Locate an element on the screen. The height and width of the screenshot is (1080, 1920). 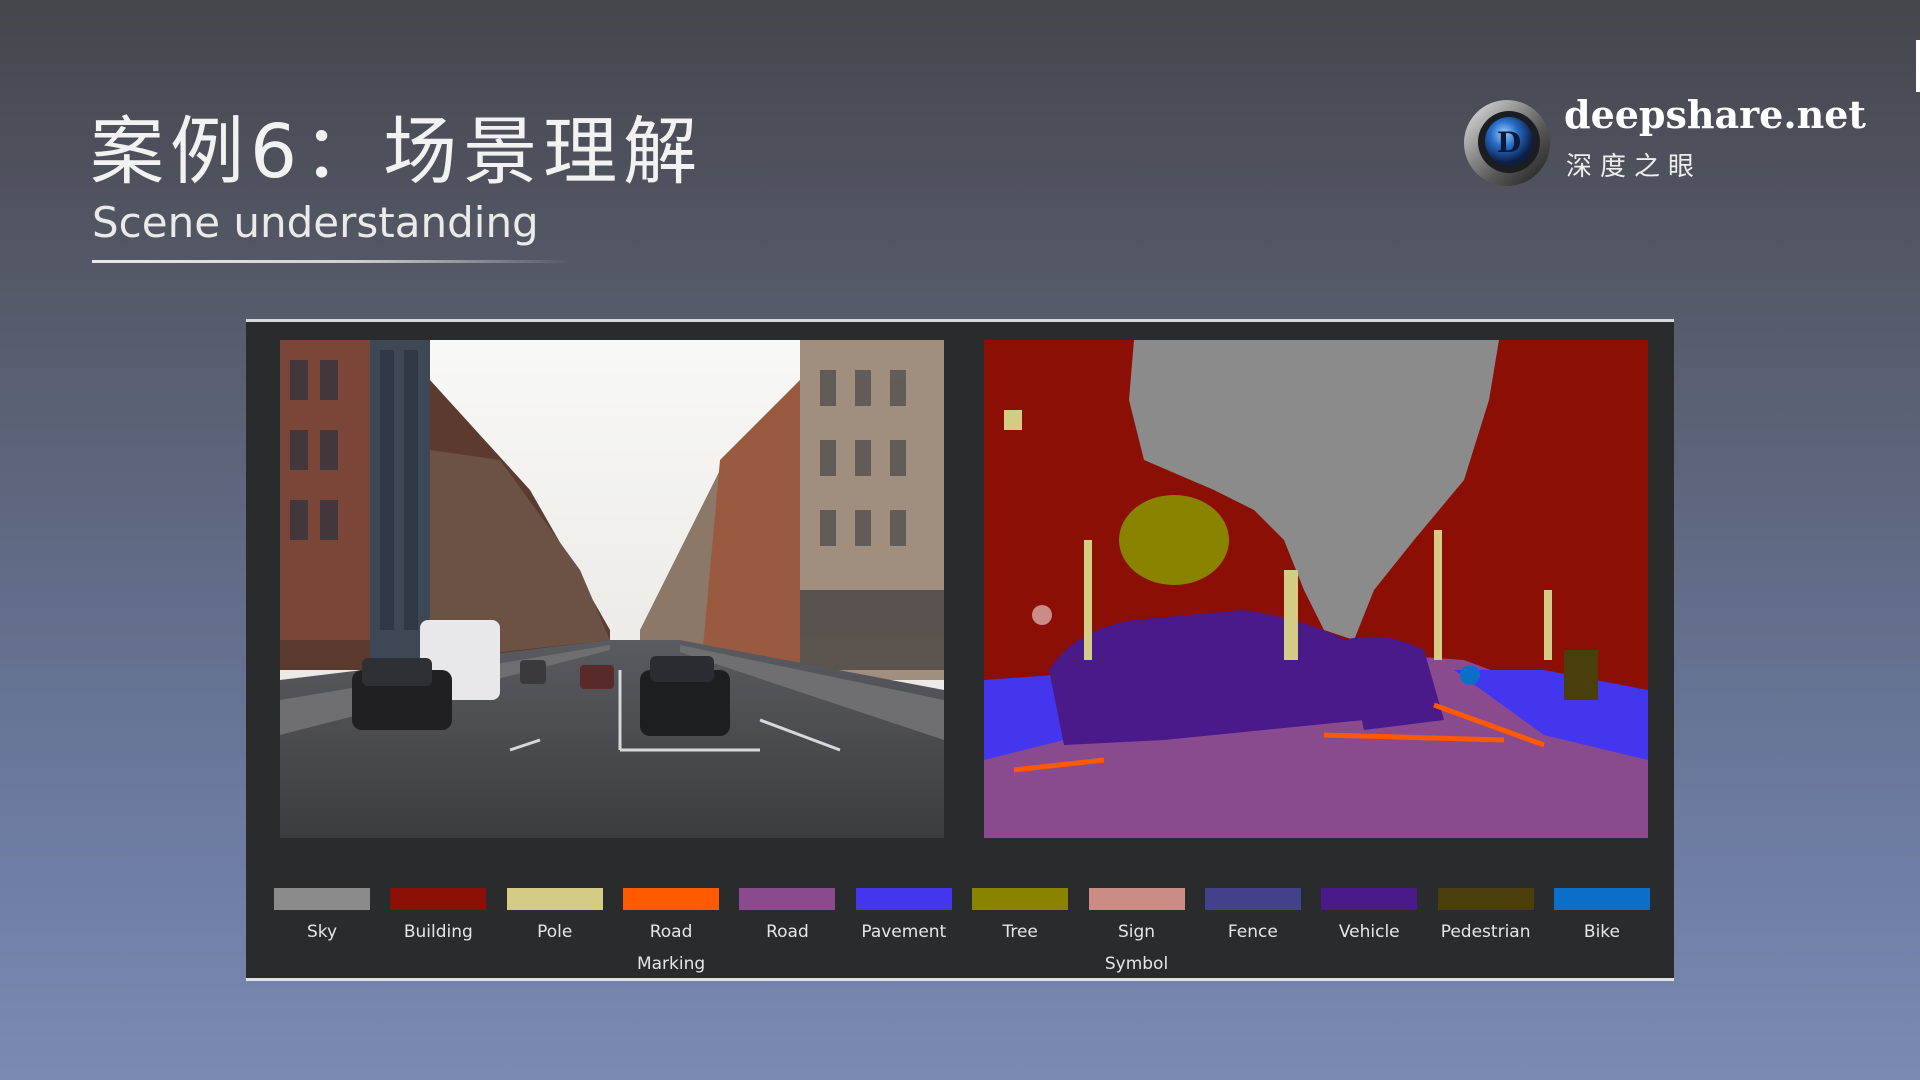
legend-label: Bike is located at coordinates (1601, 932).